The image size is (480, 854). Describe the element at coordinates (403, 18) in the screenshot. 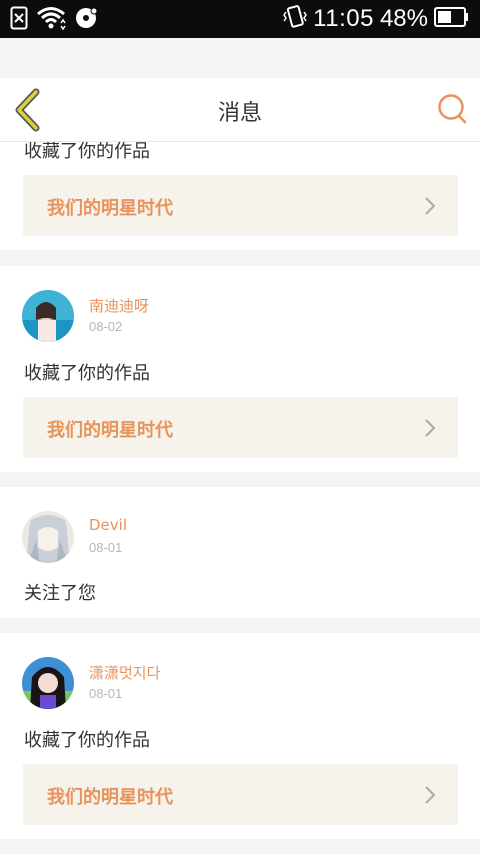

I see `battery-percent: 48%` at that location.